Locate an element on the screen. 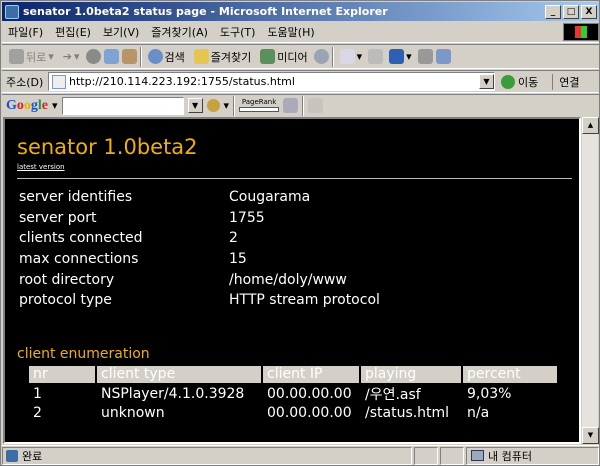  menu-tools: 도구(T) is located at coordinates (238, 32).